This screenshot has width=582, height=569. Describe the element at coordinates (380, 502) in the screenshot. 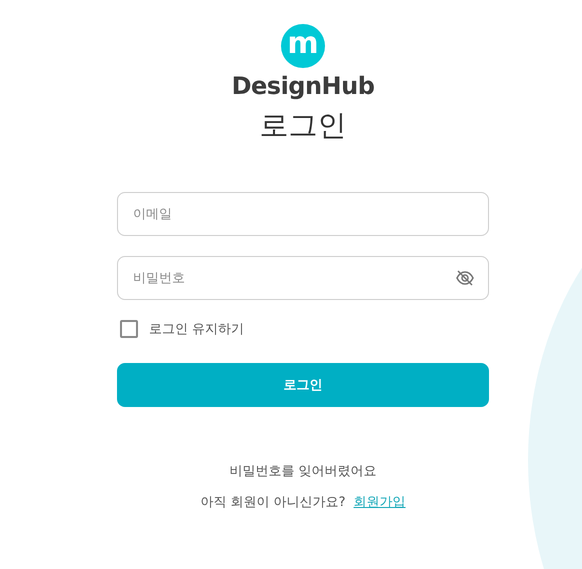

I see `signup-link: 회원가입` at that location.